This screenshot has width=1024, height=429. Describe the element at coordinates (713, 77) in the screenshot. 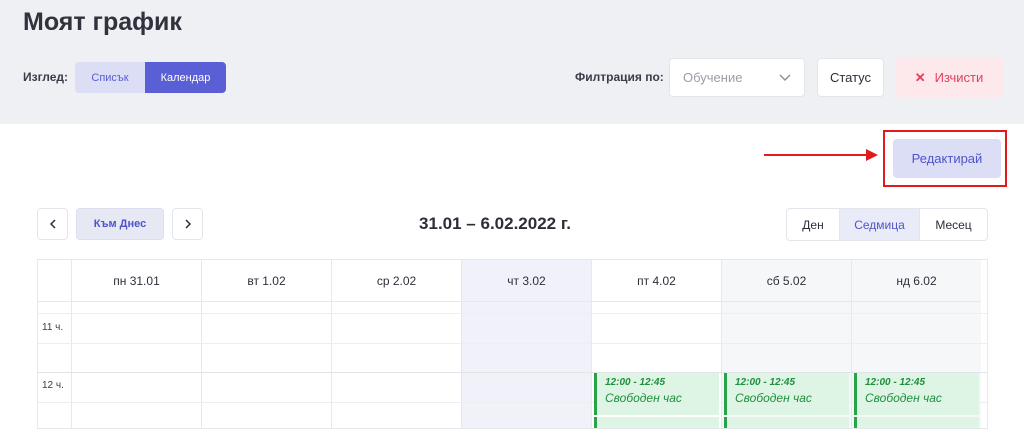

I see `filter-select-value: Обучение` at that location.